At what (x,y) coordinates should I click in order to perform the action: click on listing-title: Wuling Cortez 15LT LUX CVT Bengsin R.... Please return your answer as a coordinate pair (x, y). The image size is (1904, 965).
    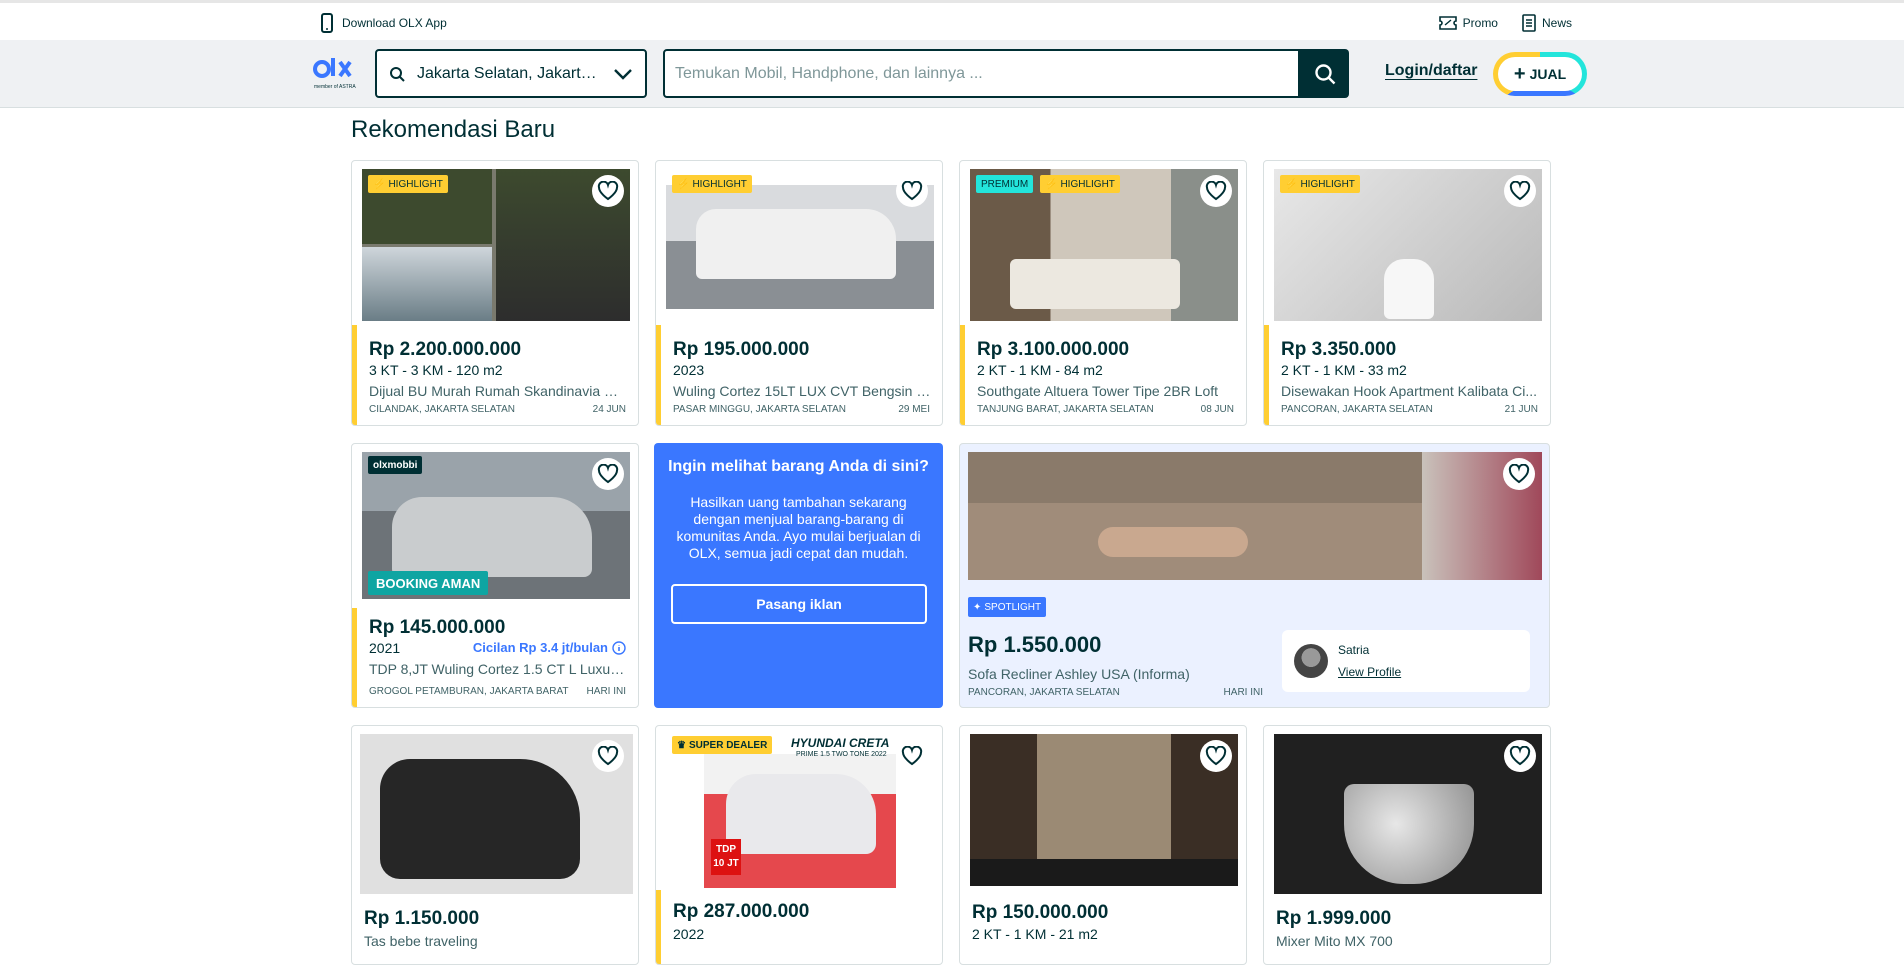
    Looking at the image, I should click on (802, 391).